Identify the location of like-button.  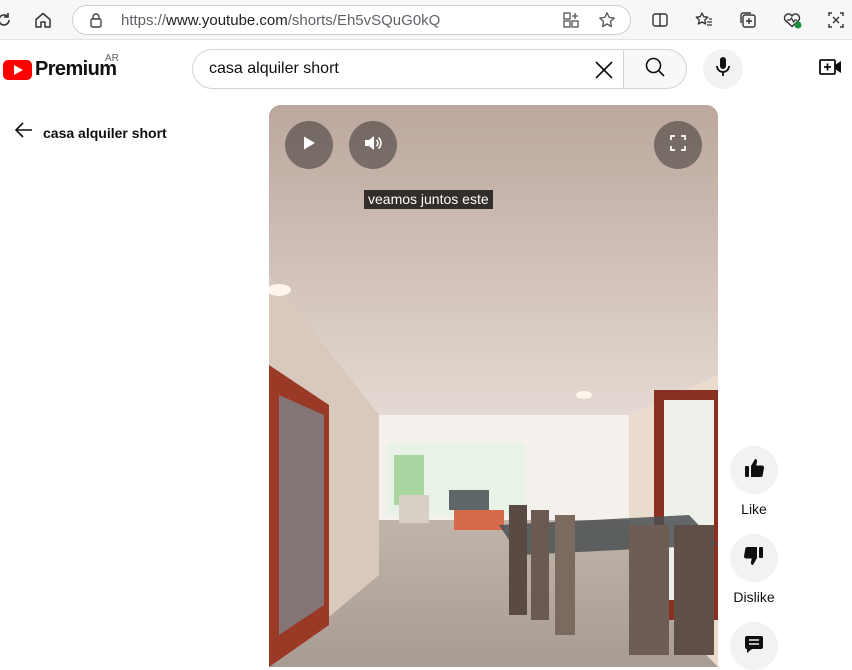
(754, 470).